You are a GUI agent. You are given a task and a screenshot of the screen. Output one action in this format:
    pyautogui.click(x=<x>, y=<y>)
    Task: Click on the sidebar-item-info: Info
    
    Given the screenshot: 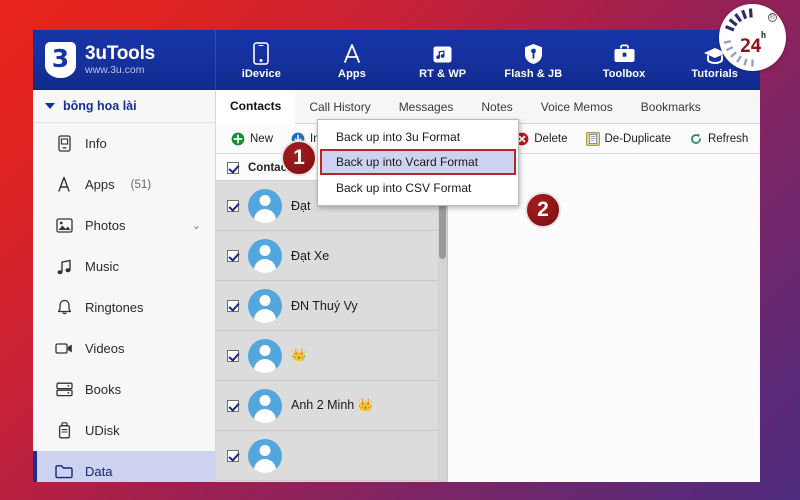 What is the action you would take?
    pyautogui.click(x=124, y=143)
    